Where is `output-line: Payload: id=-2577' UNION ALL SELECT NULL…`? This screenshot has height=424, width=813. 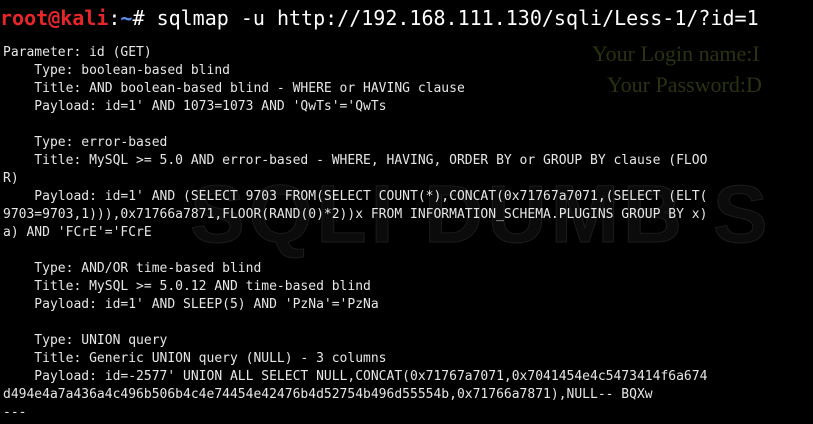
output-line: Payload: id=-2577' UNION ALL SELECT NULL… is located at coordinates (355, 376).